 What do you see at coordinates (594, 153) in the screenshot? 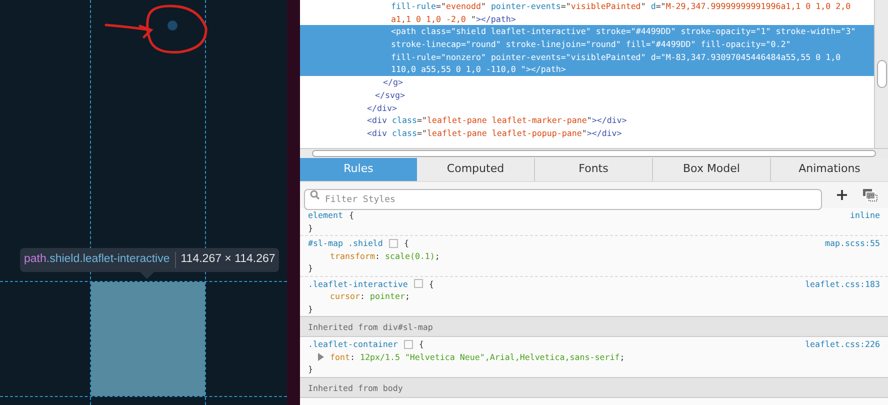
I see `horizontal-scrollbar` at bounding box center [594, 153].